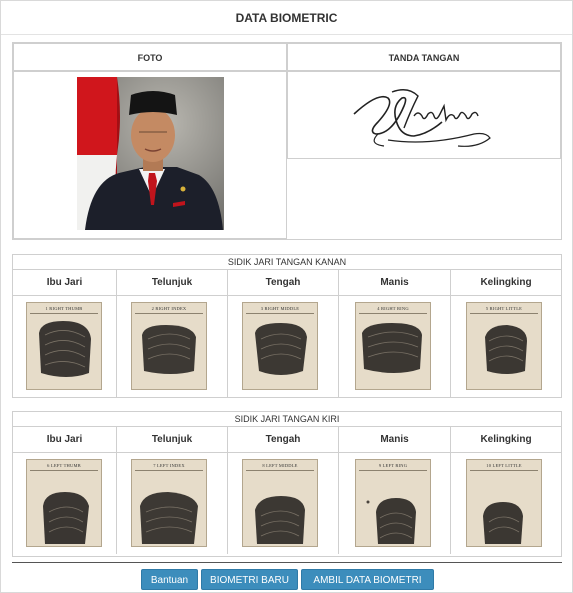  Describe the element at coordinates (393, 465) in the screenshot. I see `fingerprint-label: 9 LEFT RING` at that location.